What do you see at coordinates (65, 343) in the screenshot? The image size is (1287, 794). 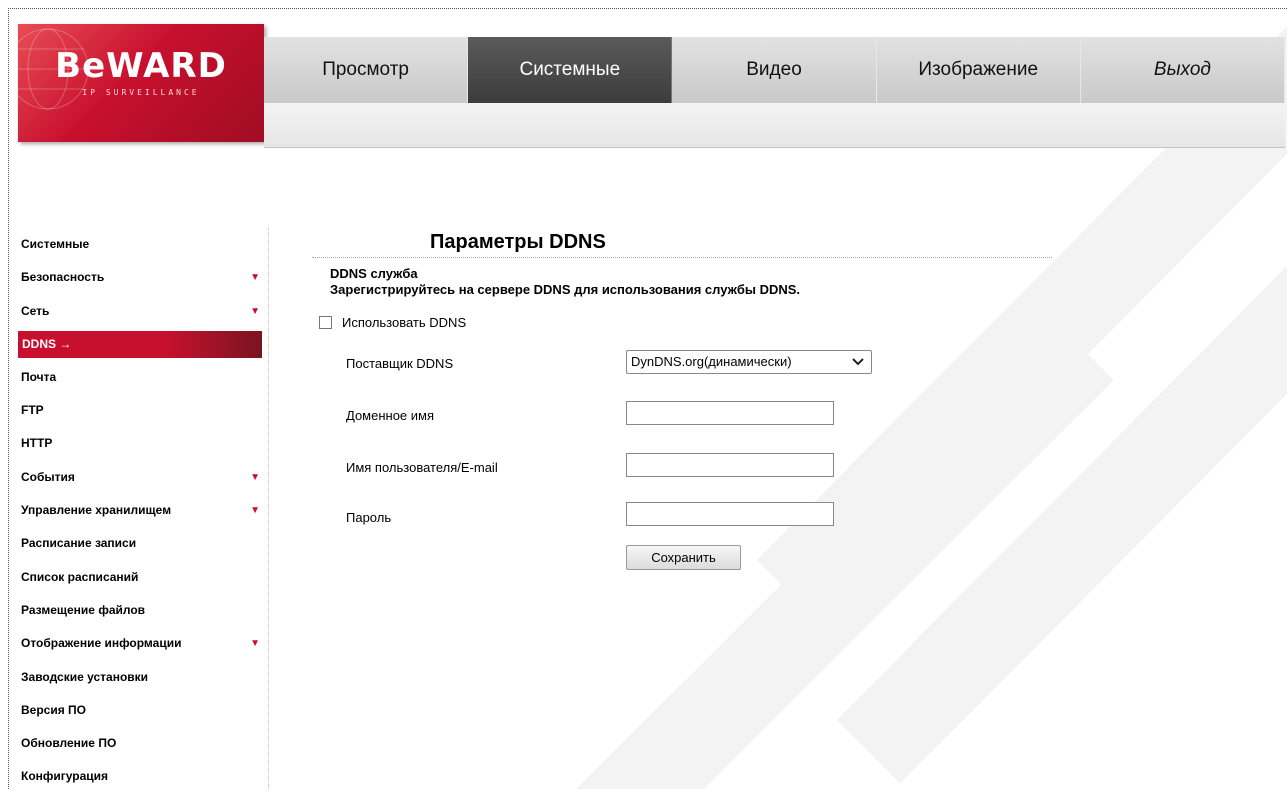 I see `arrow-right-icon: →` at bounding box center [65, 343].